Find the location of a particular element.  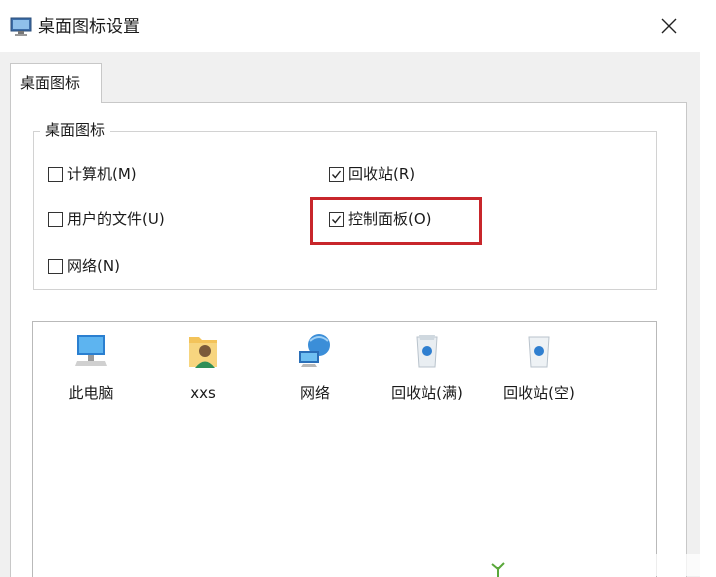

recycle-bin-checkbox: 回收站(R) is located at coordinates (372, 174).